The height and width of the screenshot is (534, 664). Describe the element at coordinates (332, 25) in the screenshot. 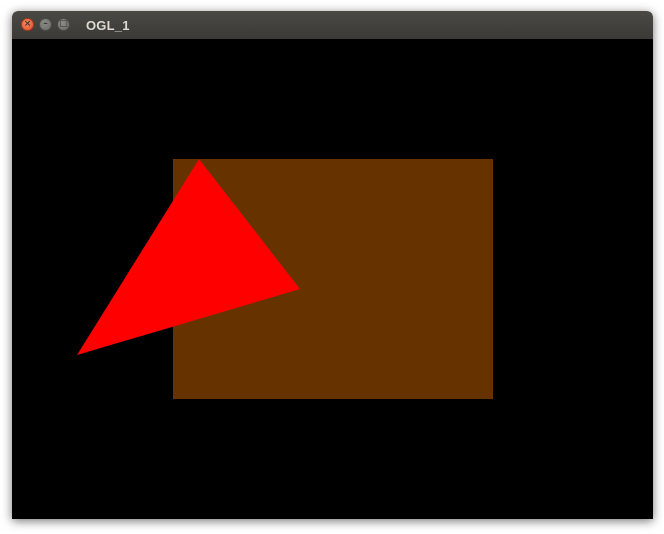

I see `title-bar: × – □ OGL_1` at that location.